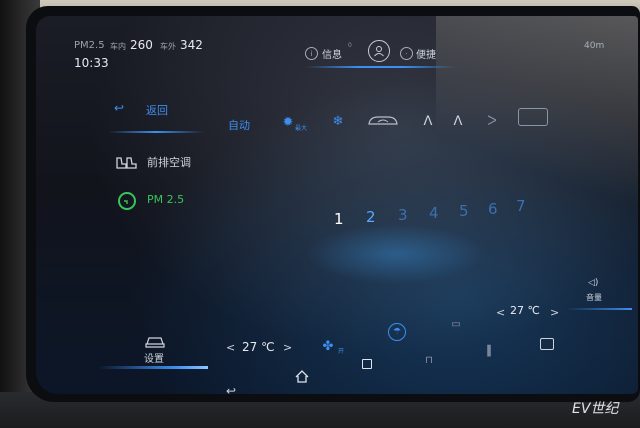 The image size is (640, 428). Describe the element at coordinates (428, 121) in the screenshot. I see `airflow-face-icon: ᐱ` at that location.